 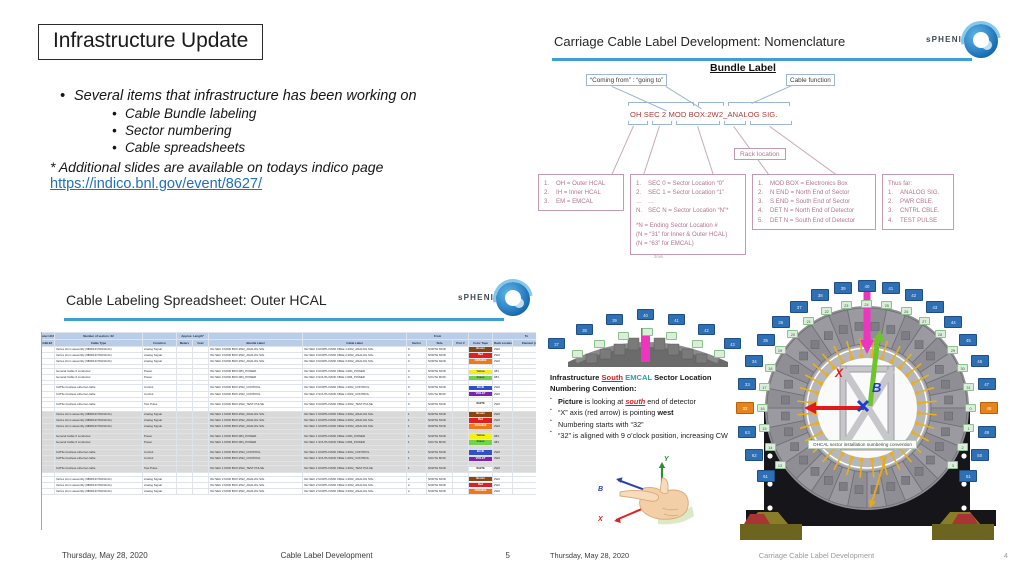 What do you see at coordinates (584, 329) in the screenshot?
I see `emcal-sector-38: 38` at bounding box center [584, 329].